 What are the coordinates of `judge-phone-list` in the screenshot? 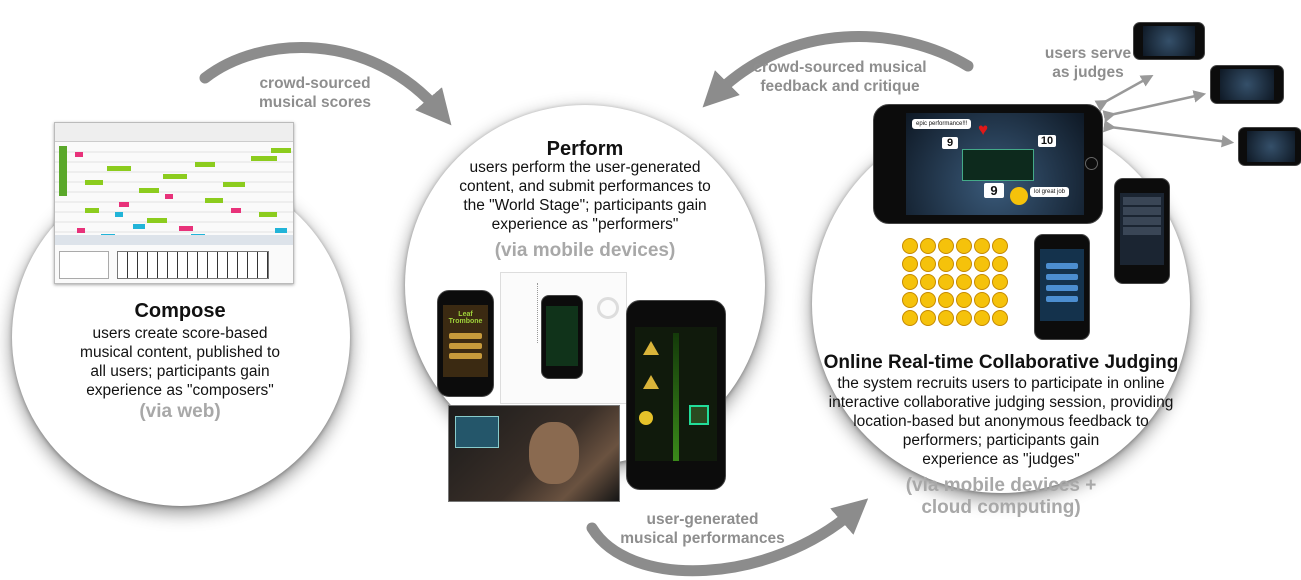 It's located at (1142, 231).